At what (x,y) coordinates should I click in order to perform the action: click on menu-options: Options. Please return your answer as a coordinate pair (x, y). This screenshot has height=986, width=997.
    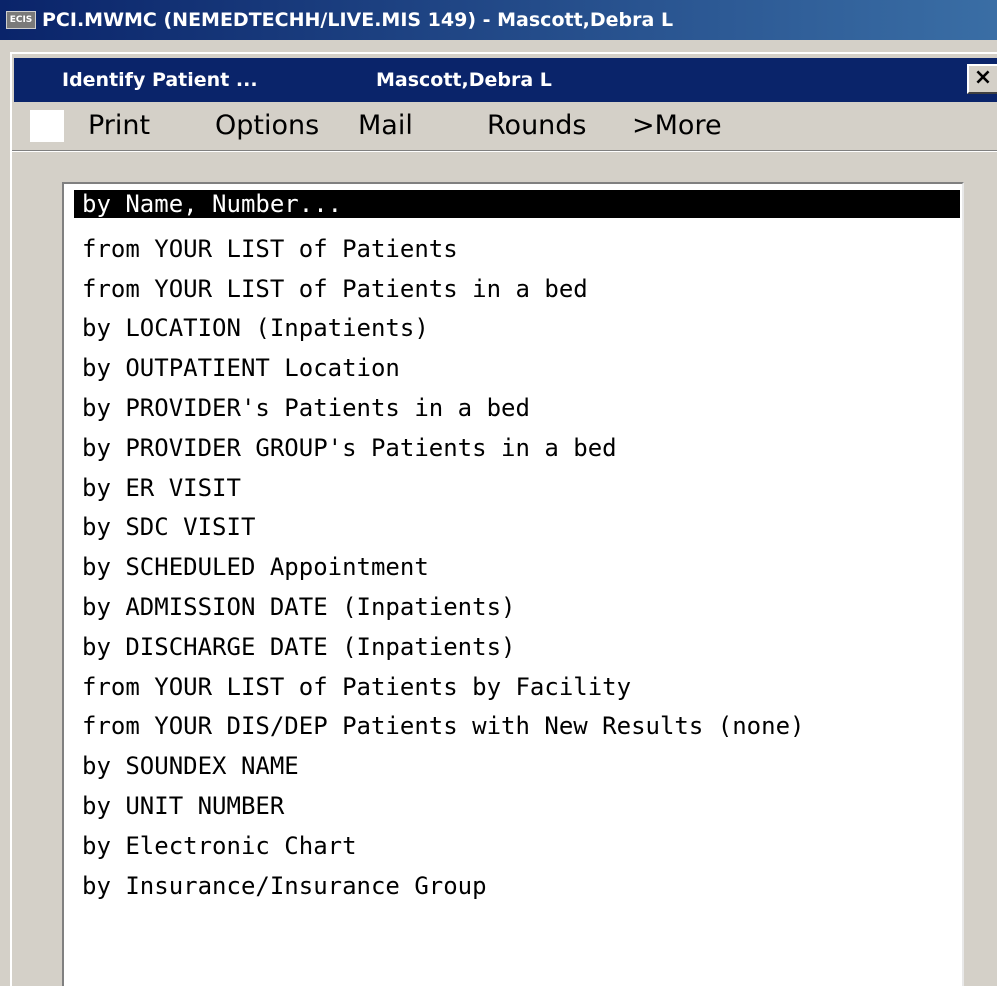
    Looking at the image, I should click on (267, 127).